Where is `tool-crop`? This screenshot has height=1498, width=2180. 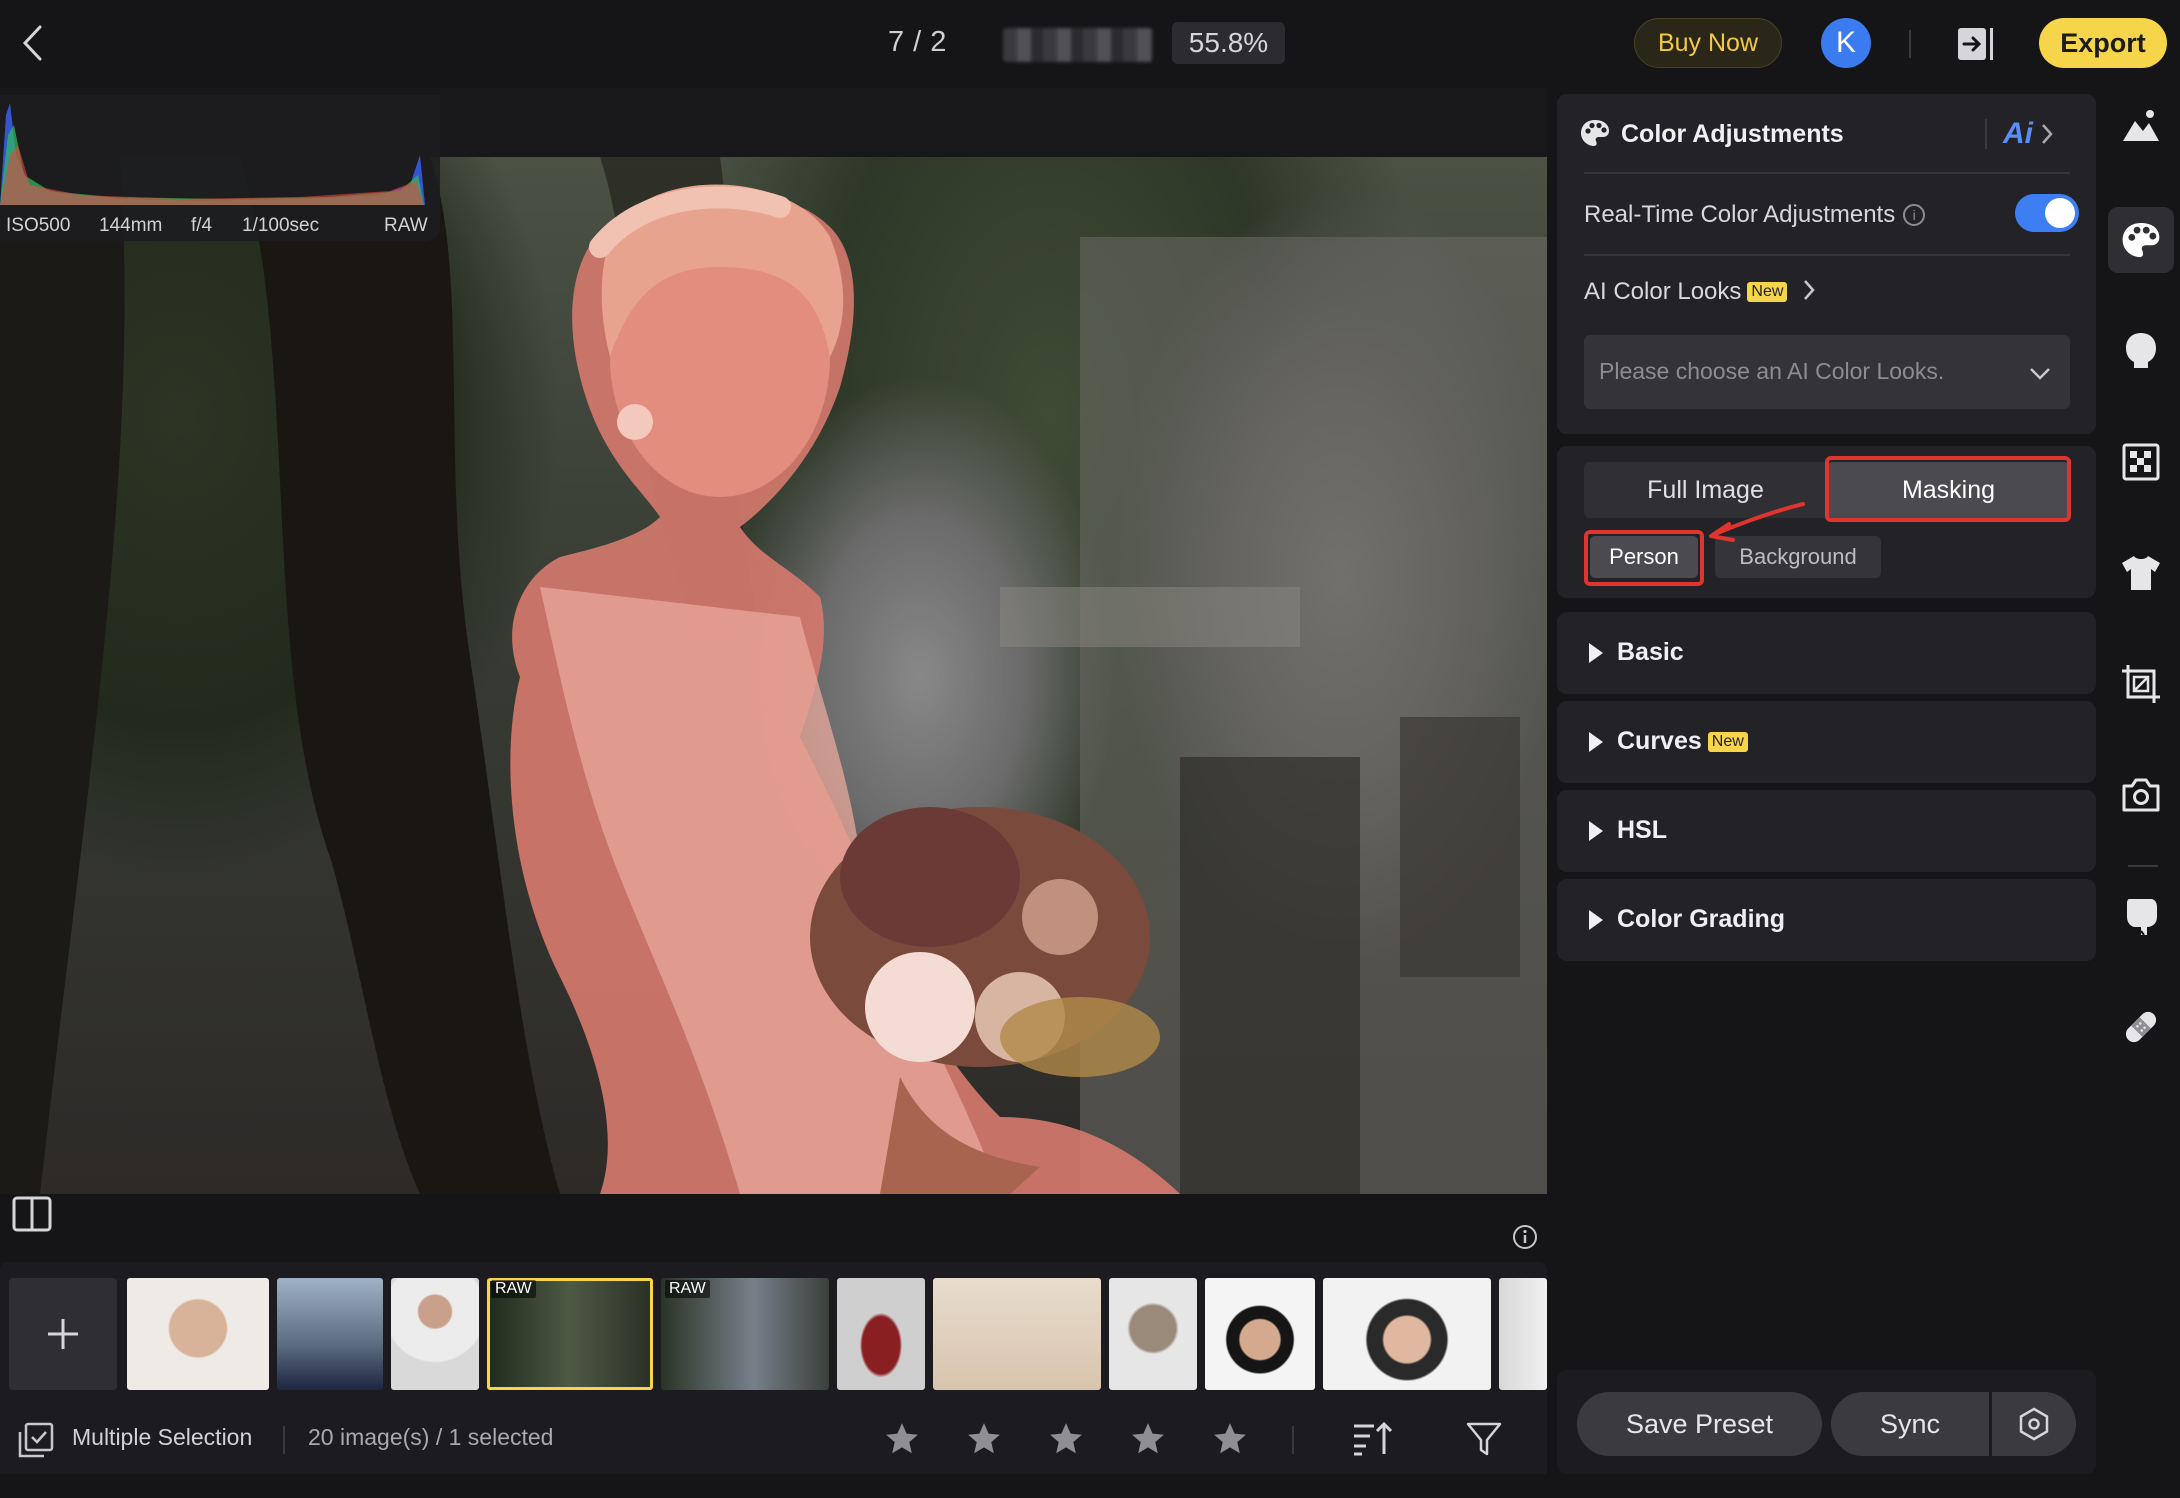
tool-crop is located at coordinates (2141, 684).